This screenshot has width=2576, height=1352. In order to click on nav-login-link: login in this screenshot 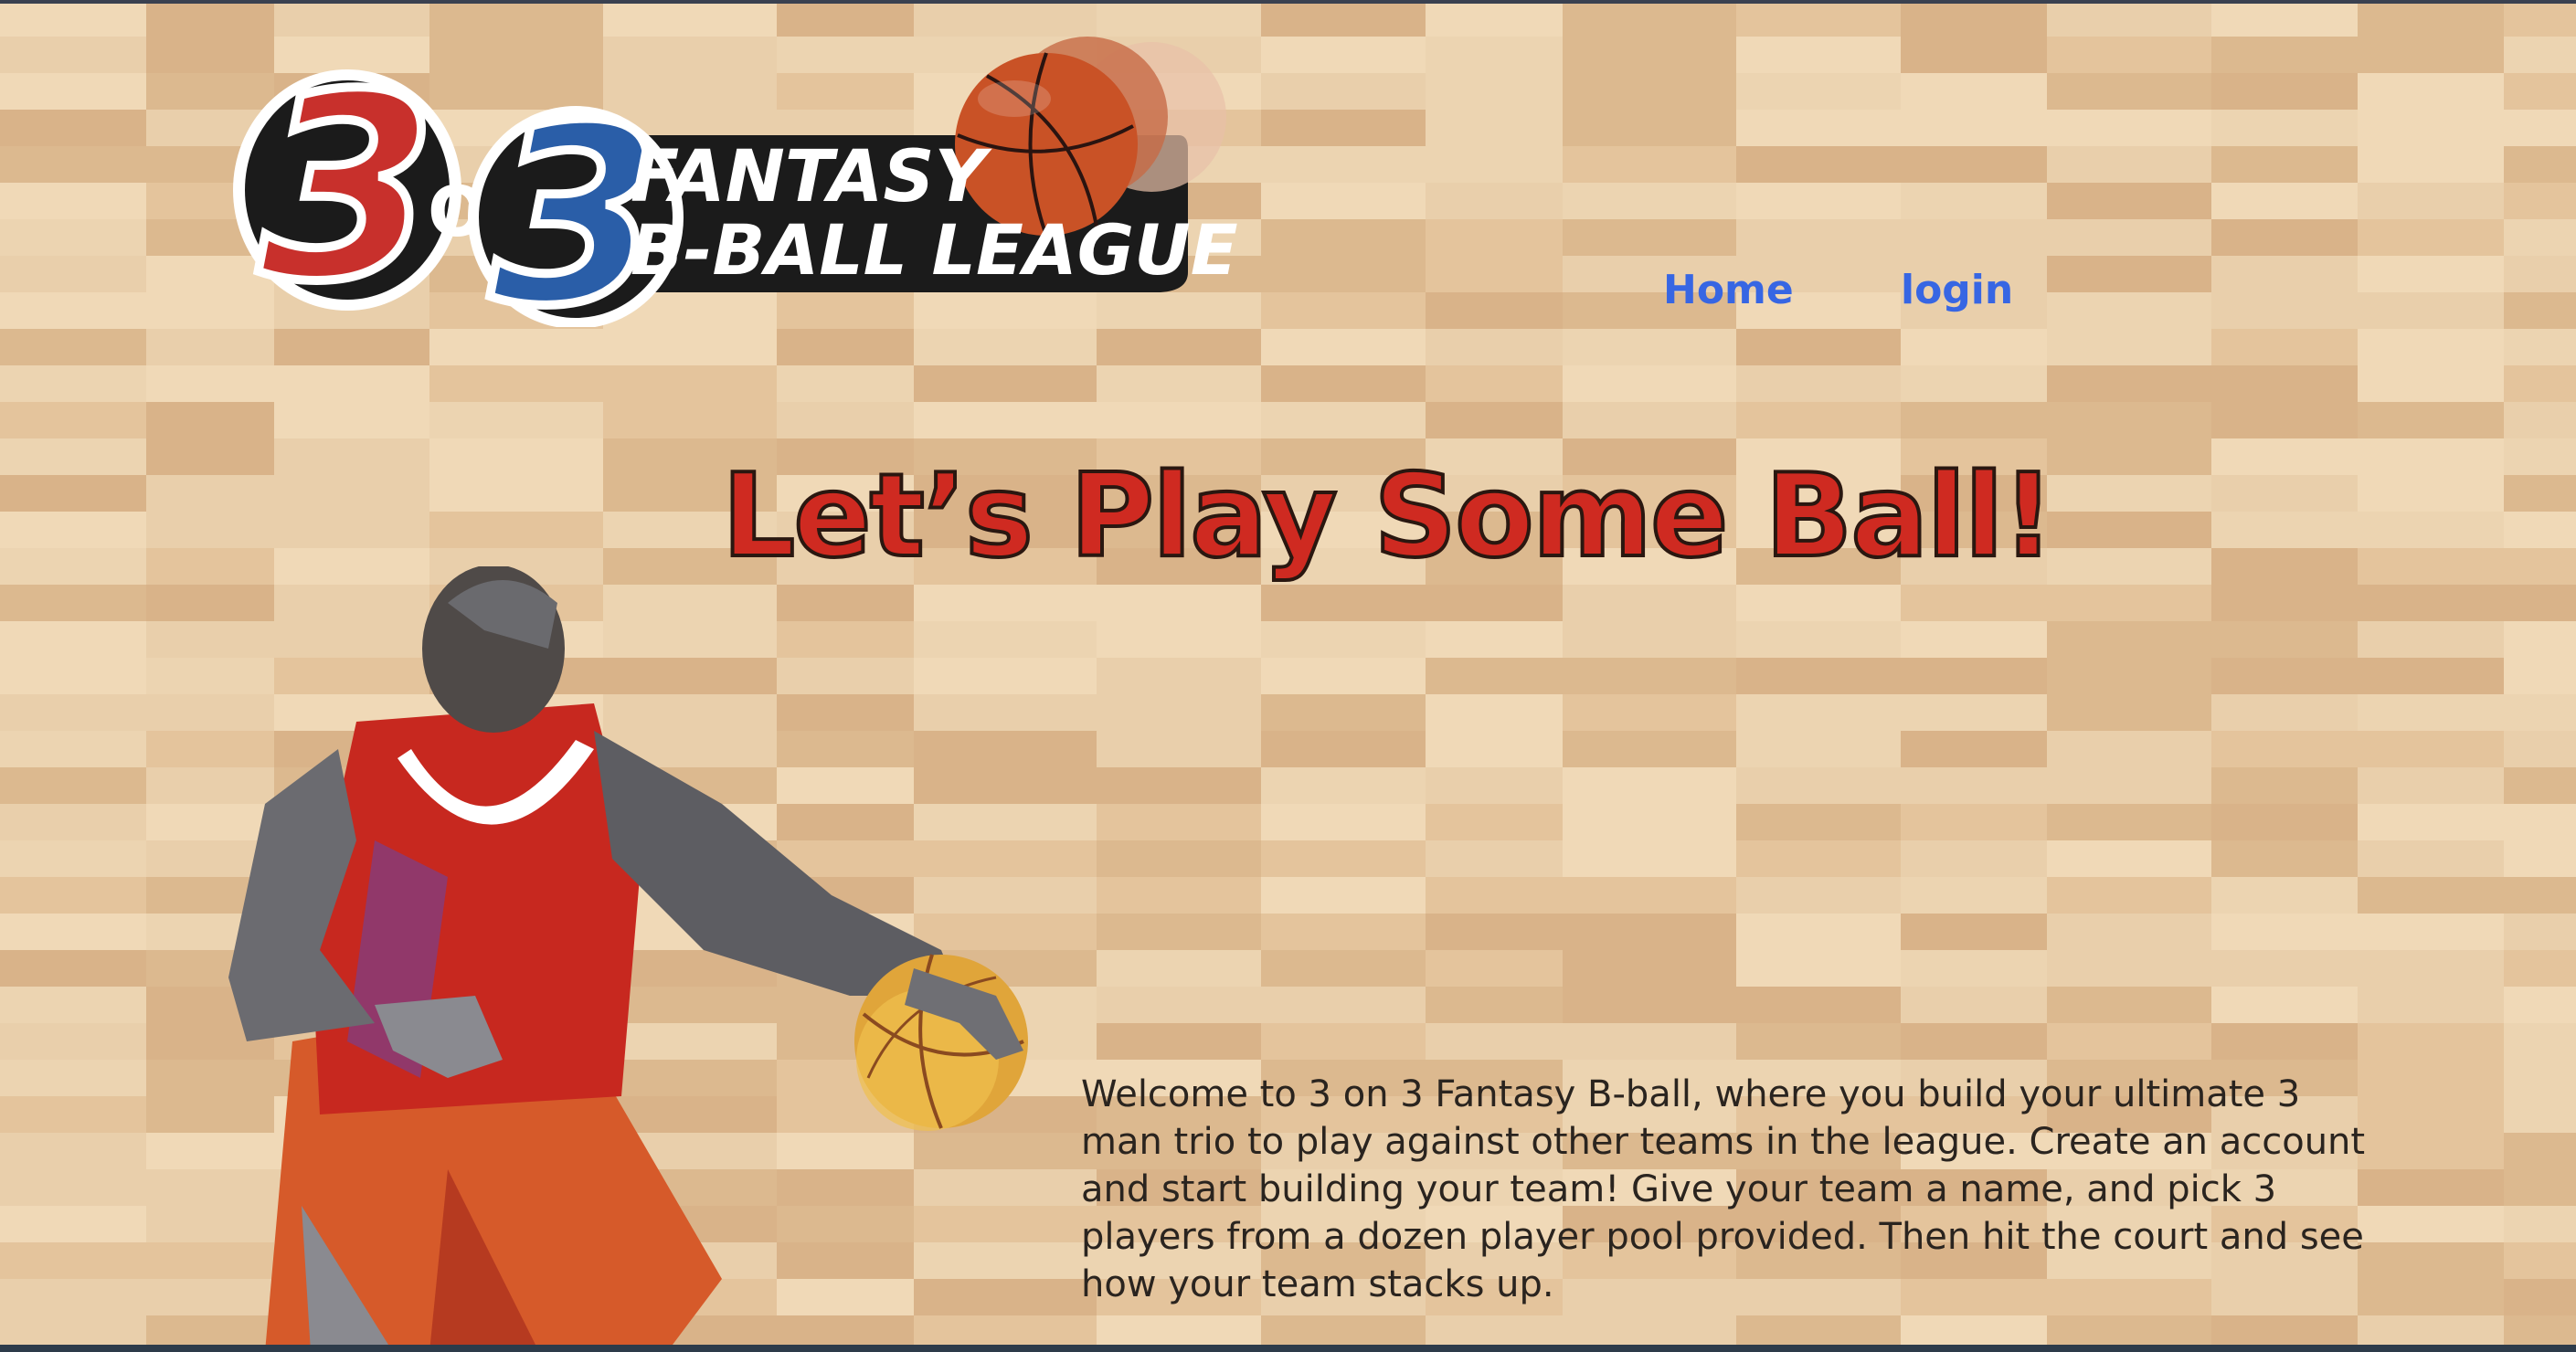, I will do `click(1957, 290)`.